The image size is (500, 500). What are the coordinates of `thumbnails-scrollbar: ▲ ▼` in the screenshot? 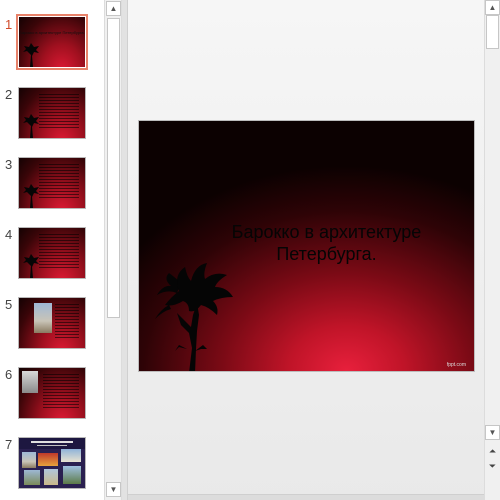 It's located at (113, 250).